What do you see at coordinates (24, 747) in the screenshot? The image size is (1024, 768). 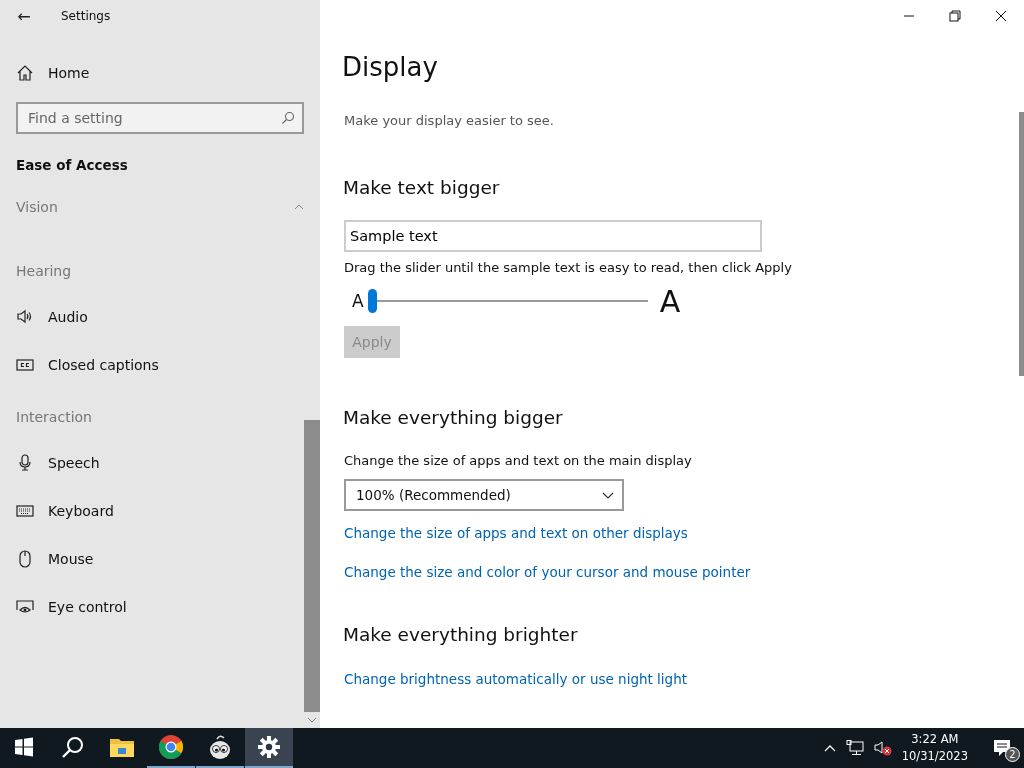 I see `windows-logo-icon` at bounding box center [24, 747].